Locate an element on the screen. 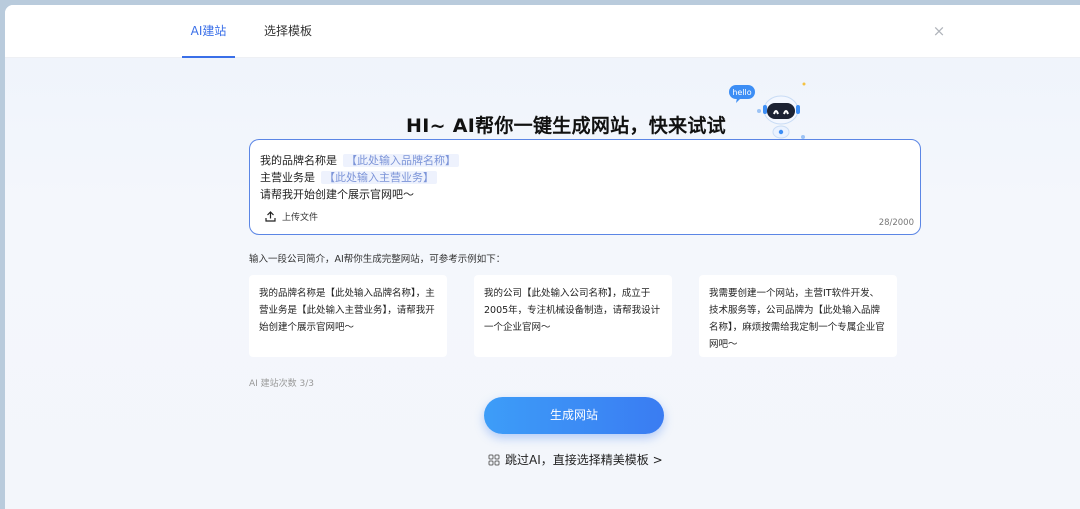 The width and height of the screenshot is (1080, 509). hello-badge: hello is located at coordinates (741, 92).